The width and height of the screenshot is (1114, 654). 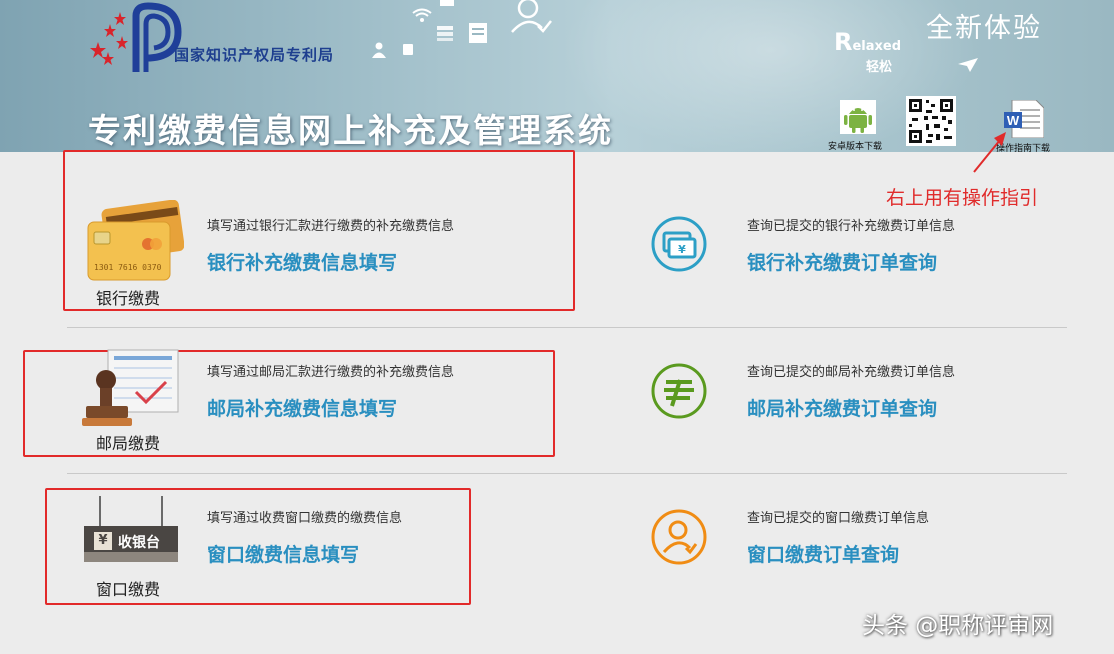 What do you see at coordinates (877, 46) in the screenshot?
I see `relaxed-rest: elaxed` at bounding box center [877, 46].